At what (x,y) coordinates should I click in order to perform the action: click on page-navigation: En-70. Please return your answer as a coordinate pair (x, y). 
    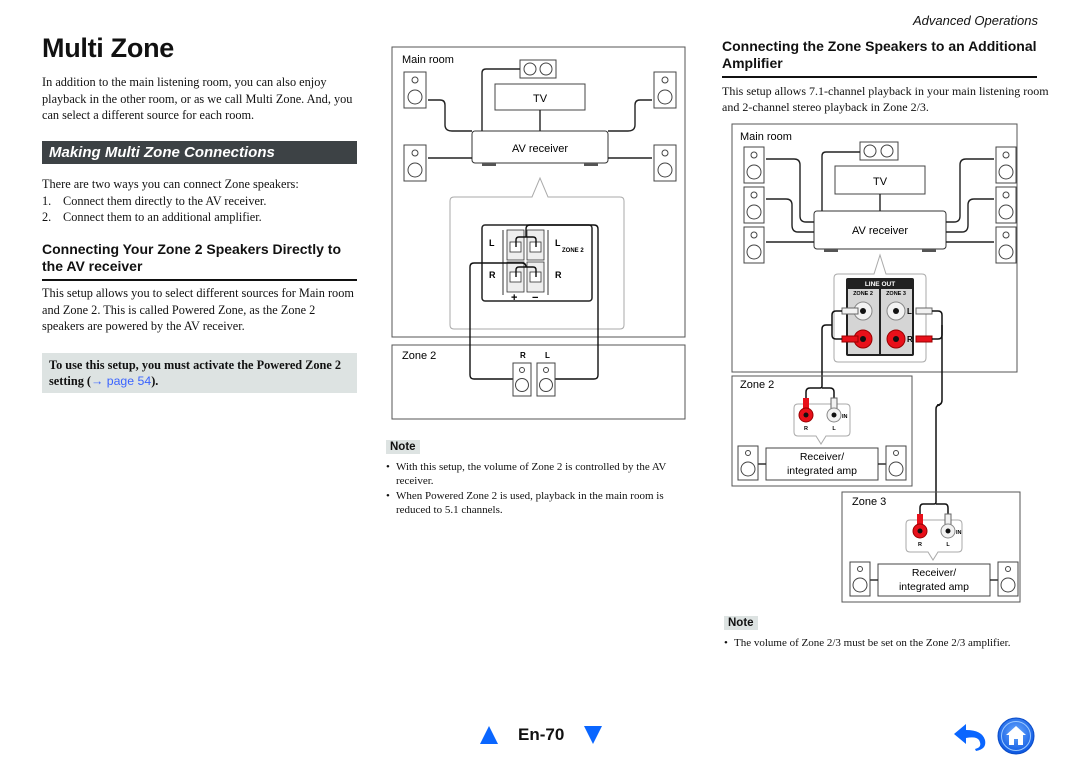
    Looking at the image, I should click on (541, 735).